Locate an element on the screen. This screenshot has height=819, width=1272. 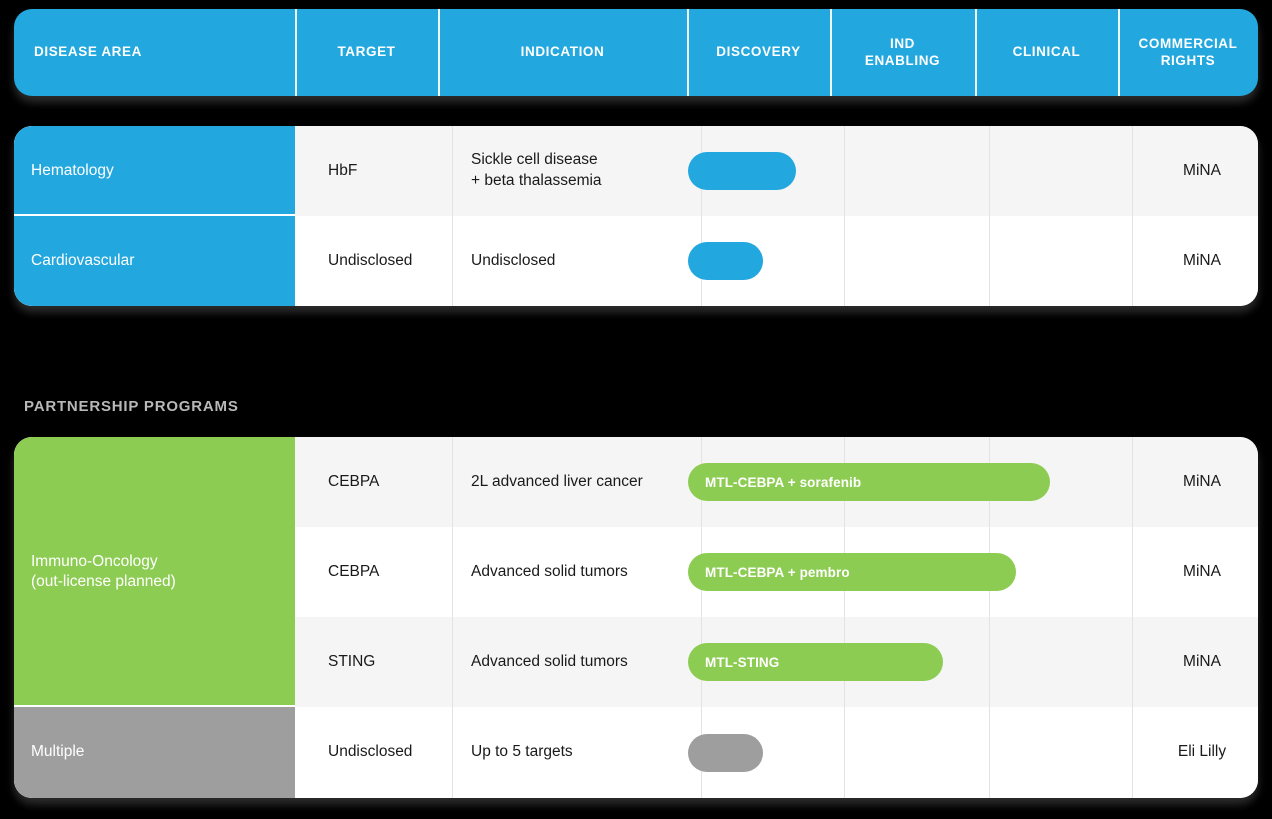
header-disease-area: DISEASE AREA is located at coordinates (154, 52).